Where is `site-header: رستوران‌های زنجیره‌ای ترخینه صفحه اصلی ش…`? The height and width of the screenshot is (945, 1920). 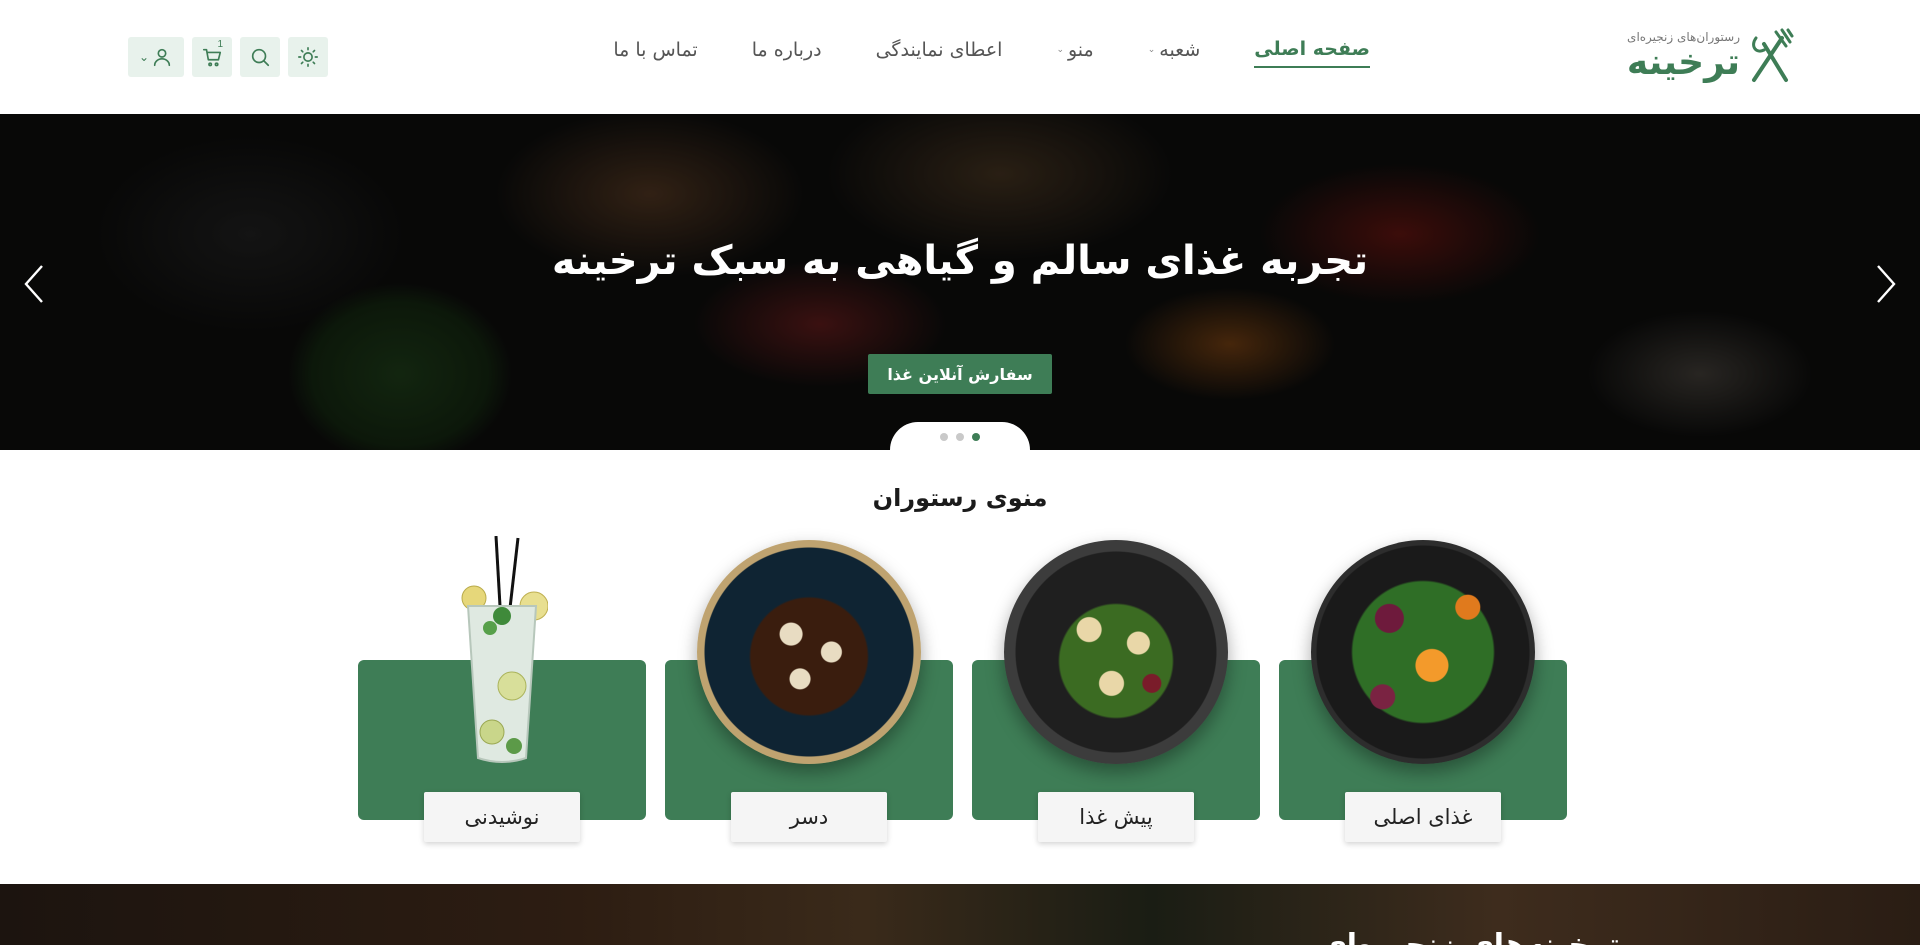 site-header: رستوران‌های زنجیره‌ای ترخینه صفحه اصلی ش… is located at coordinates (960, 57).